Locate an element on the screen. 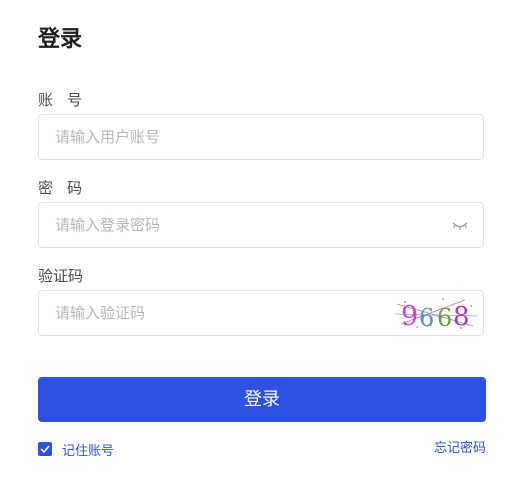 Image resolution: width=507 pixels, height=480 pixels. password-label: 密码 is located at coordinates (67, 188).